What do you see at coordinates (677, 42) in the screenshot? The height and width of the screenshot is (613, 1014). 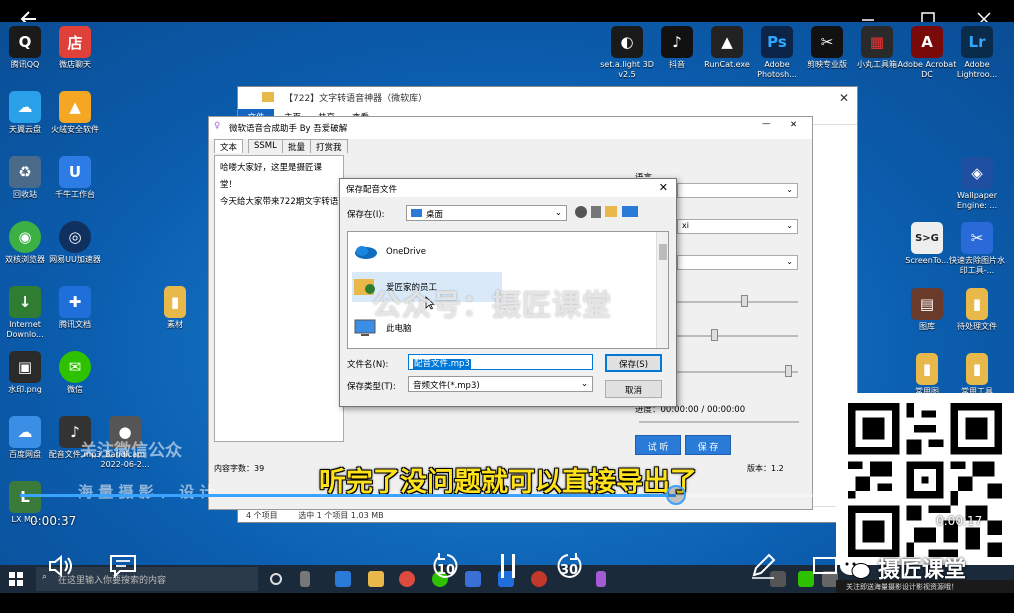 I see `tiktok-icon: ♪` at bounding box center [677, 42].